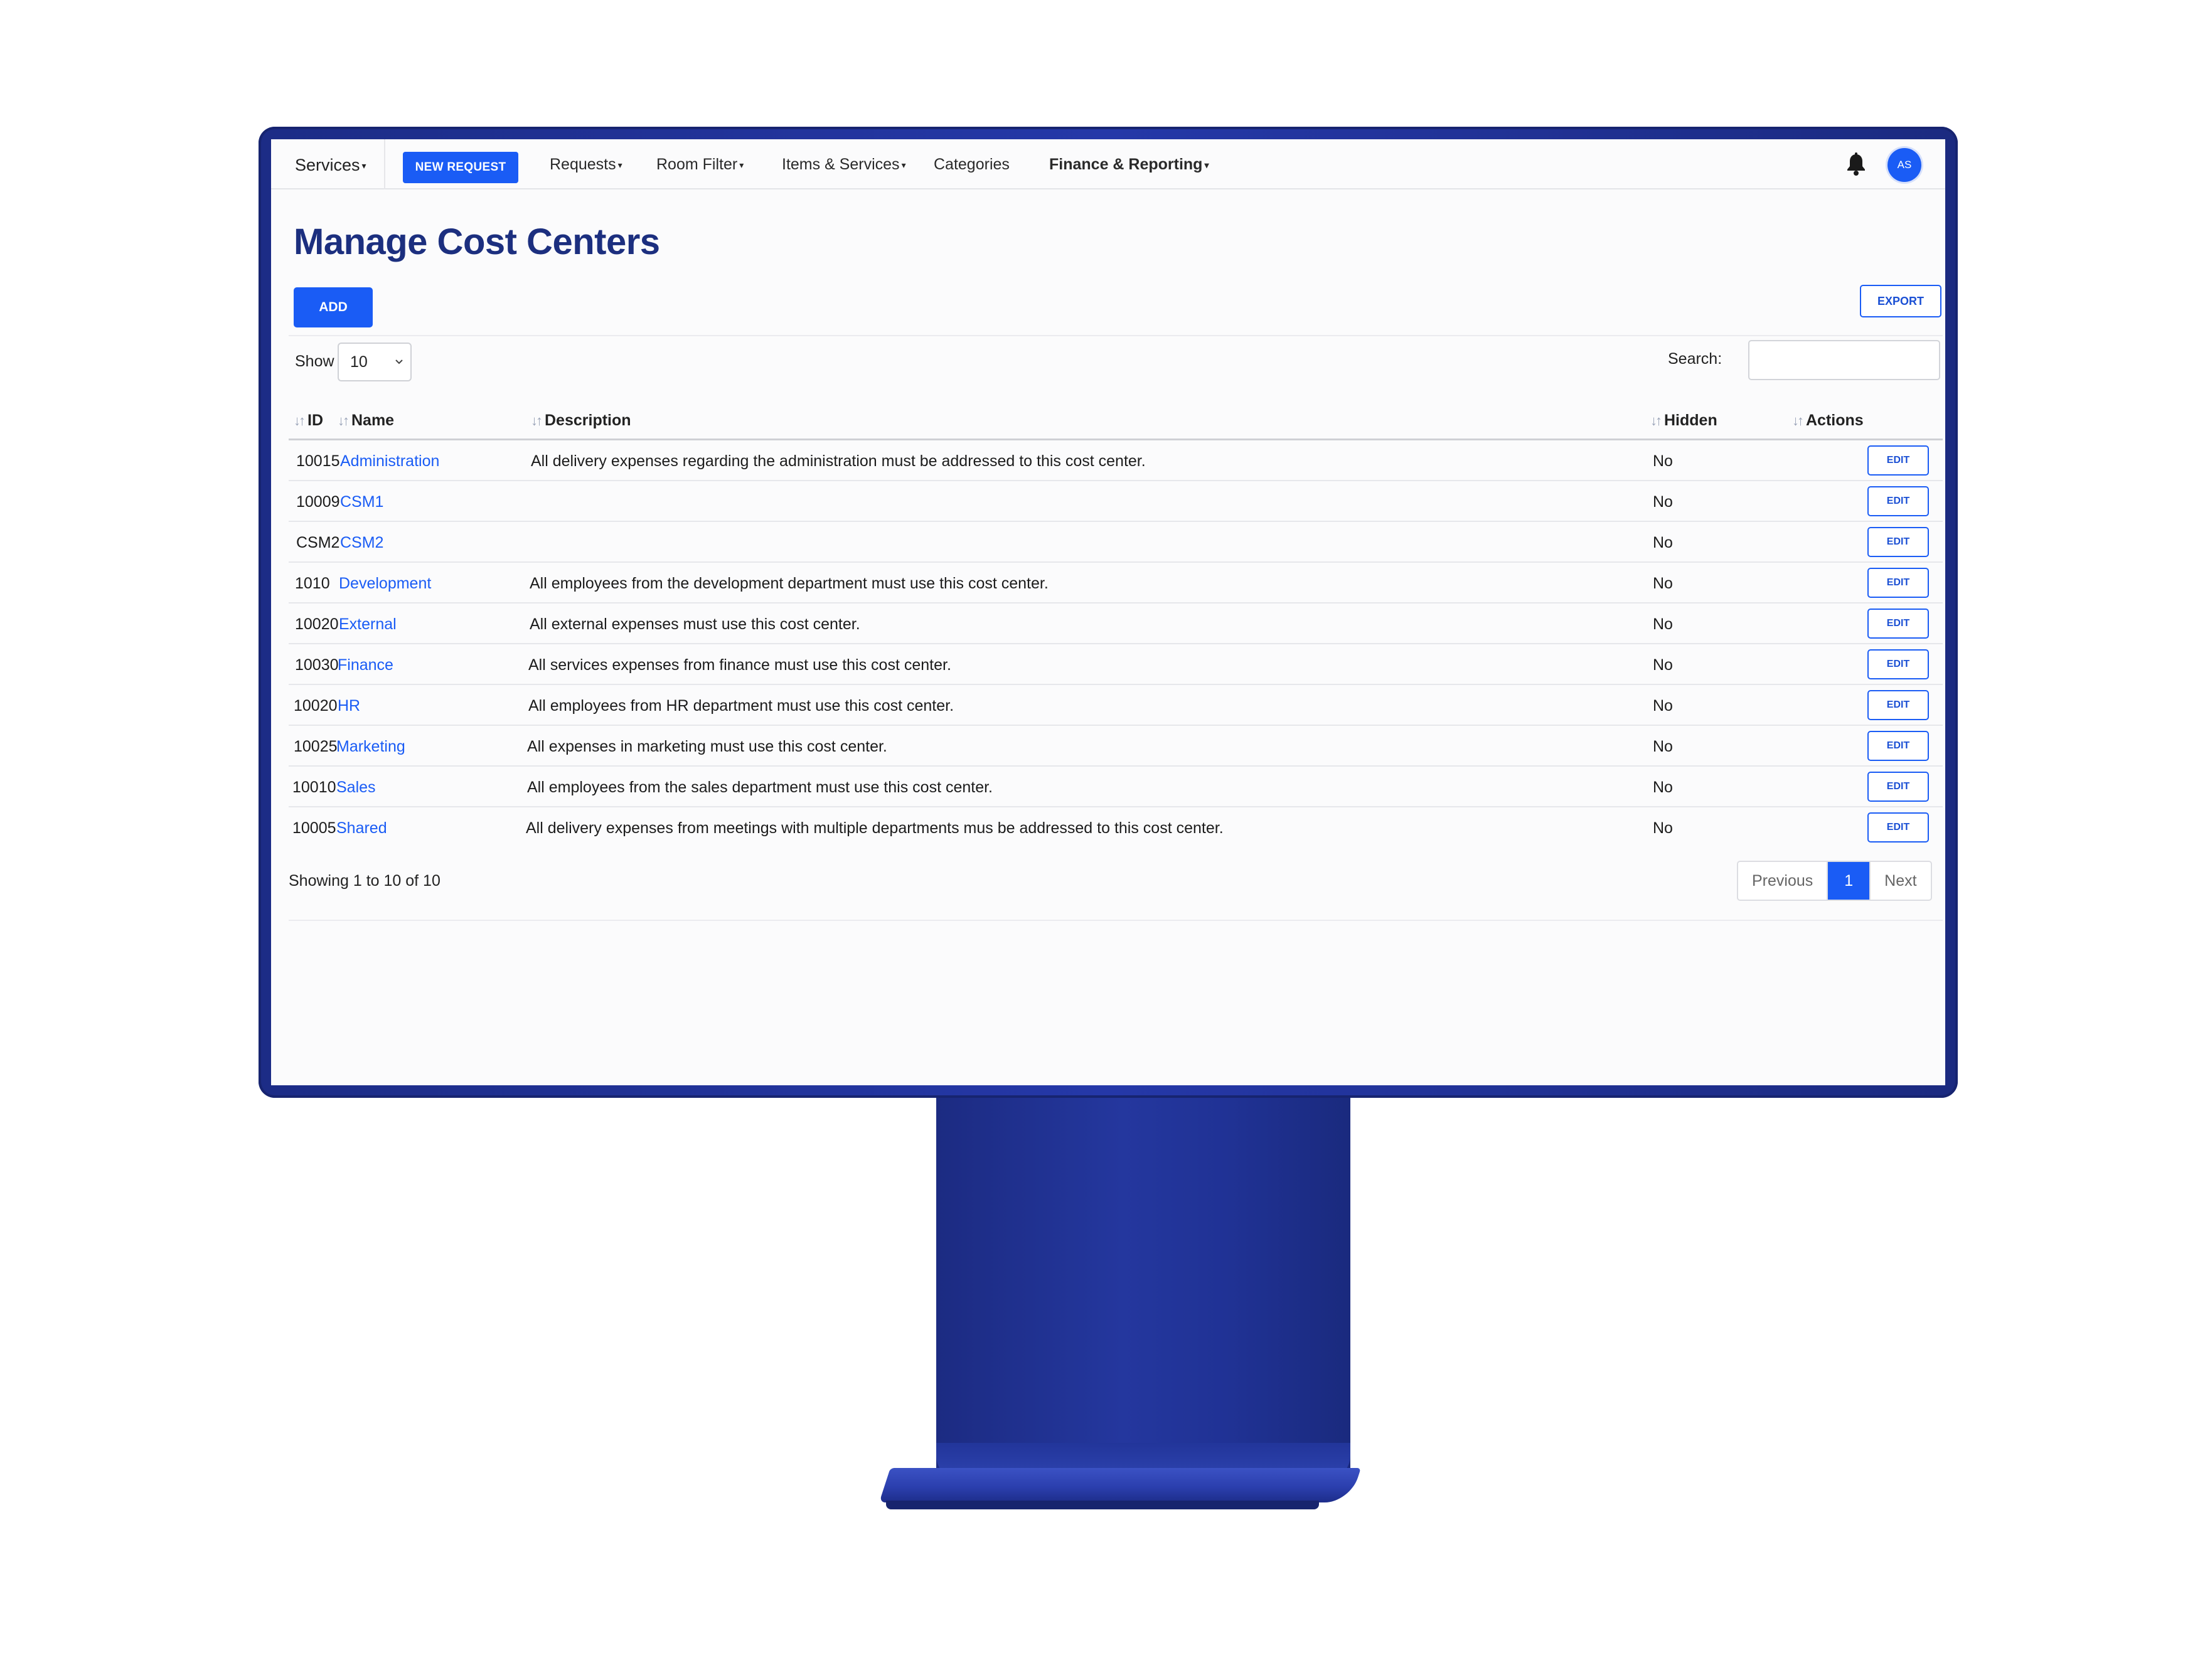 The width and height of the screenshot is (2205, 1680). I want to click on nav-items-services: Items & Services ▾, so click(844, 165).